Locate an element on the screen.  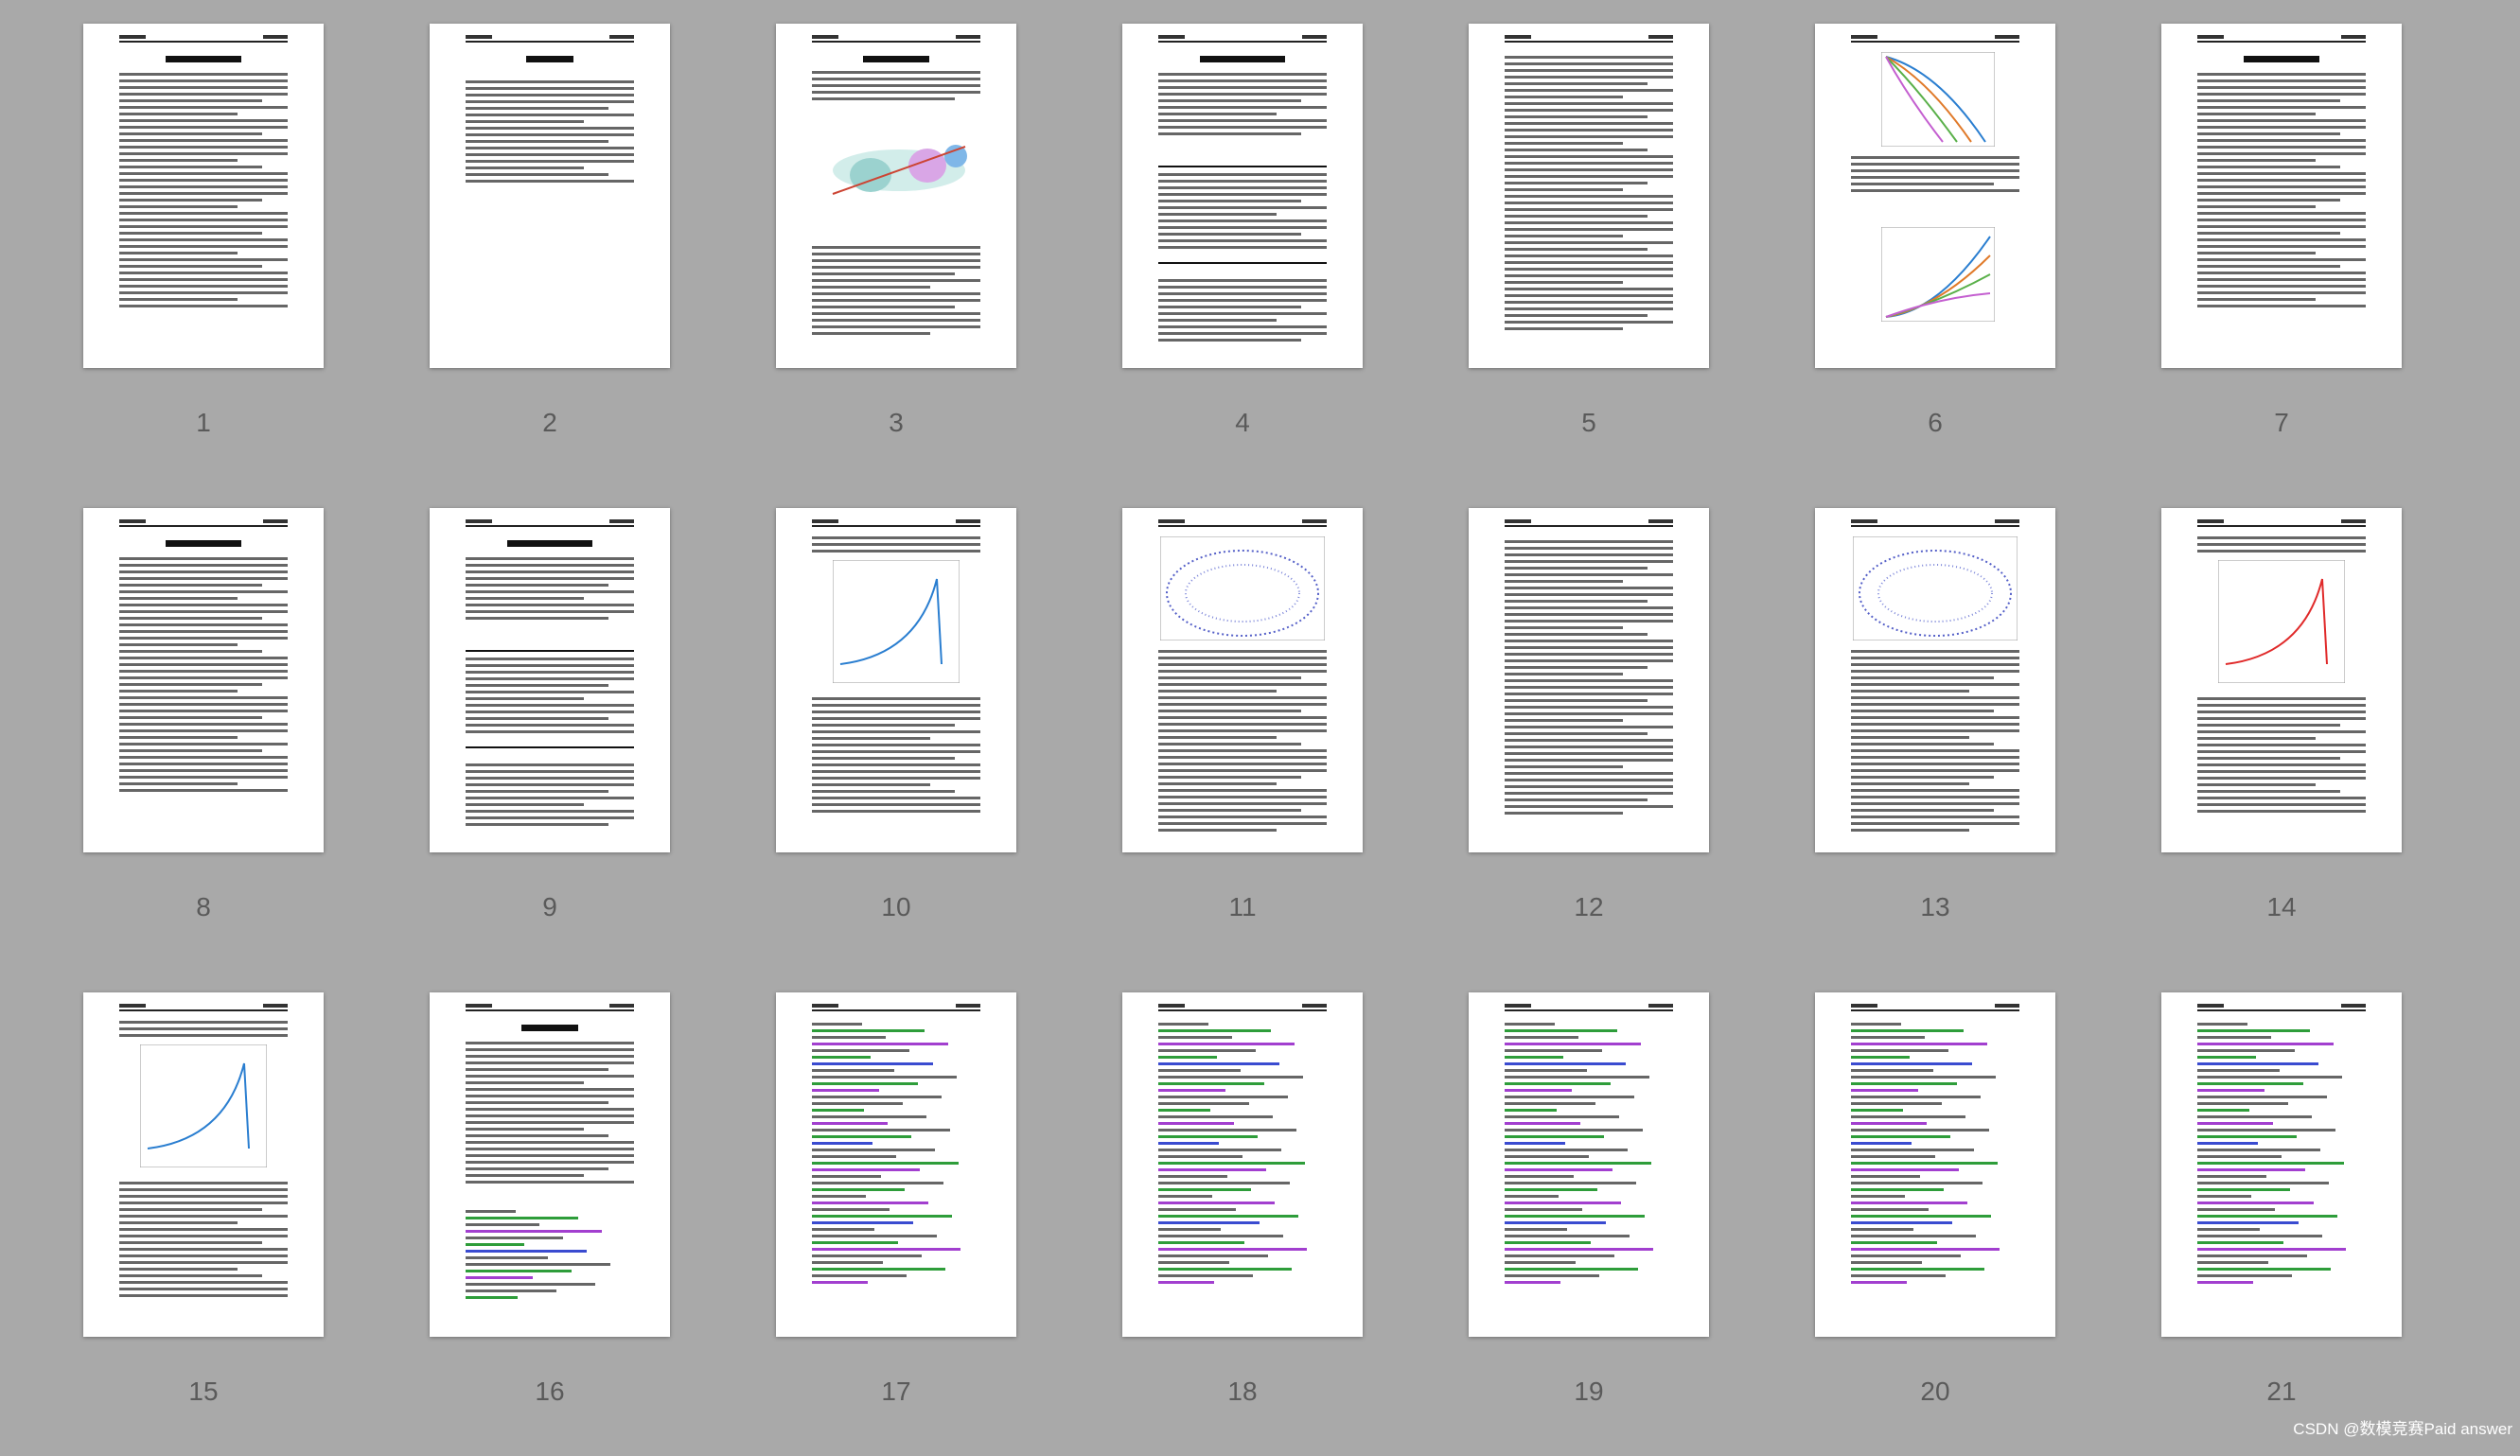
page-thumbnail-cell: 12 is located at coordinates (1589, 740).